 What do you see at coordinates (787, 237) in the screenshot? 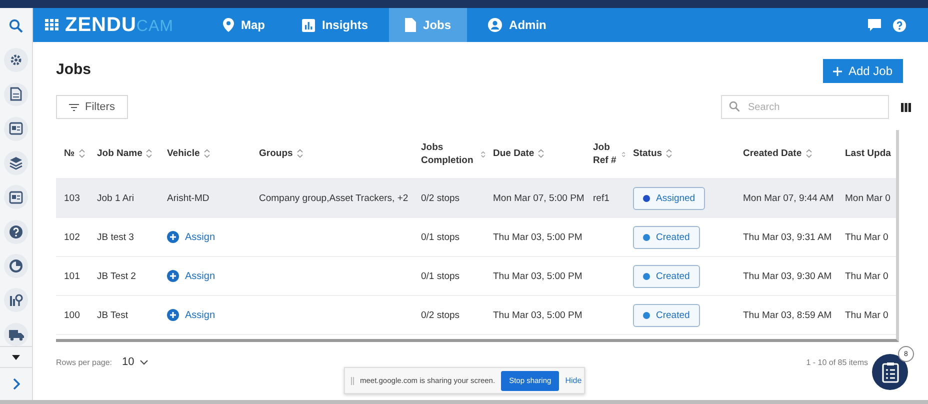
I see `created-date: Thu Mar 03, 9:31 AM` at bounding box center [787, 237].